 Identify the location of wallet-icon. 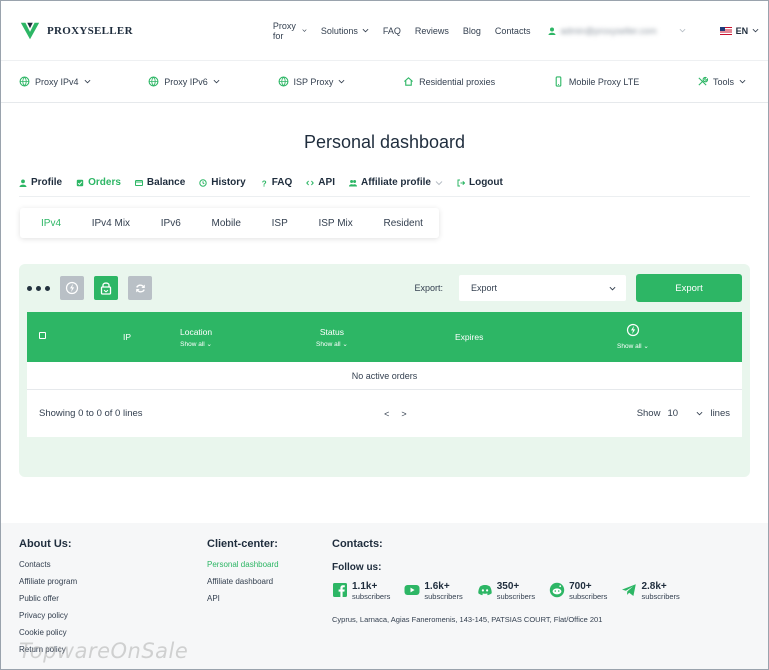
(138, 182).